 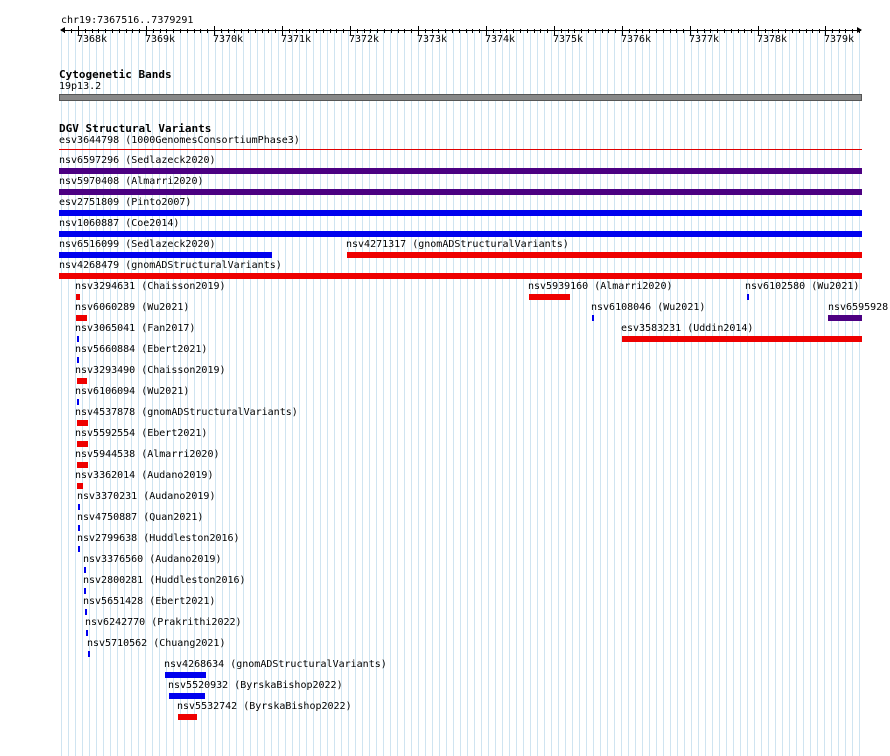 What do you see at coordinates (802, 287) in the screenshot?
I see `variant-label: nsv6102580 (Wu2021)` at bounding box center [802, 287].